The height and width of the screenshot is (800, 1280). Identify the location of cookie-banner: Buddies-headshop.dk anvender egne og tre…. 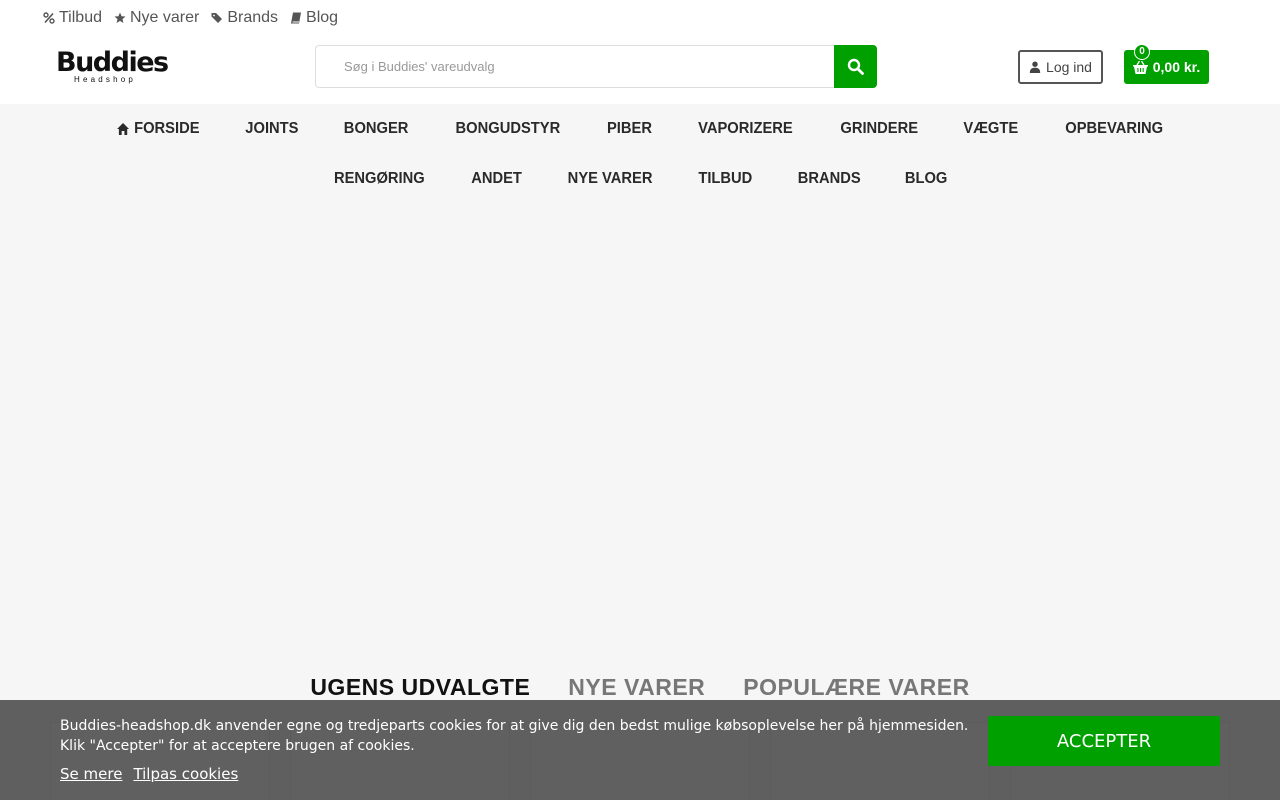
(640, 750).